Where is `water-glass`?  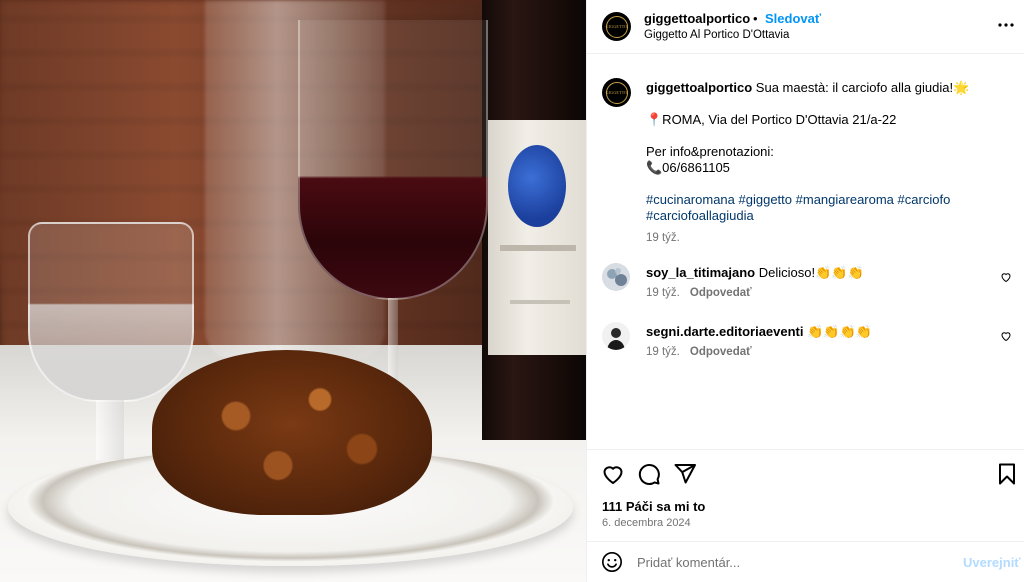 water-glass is located at coordinates (111, 312).